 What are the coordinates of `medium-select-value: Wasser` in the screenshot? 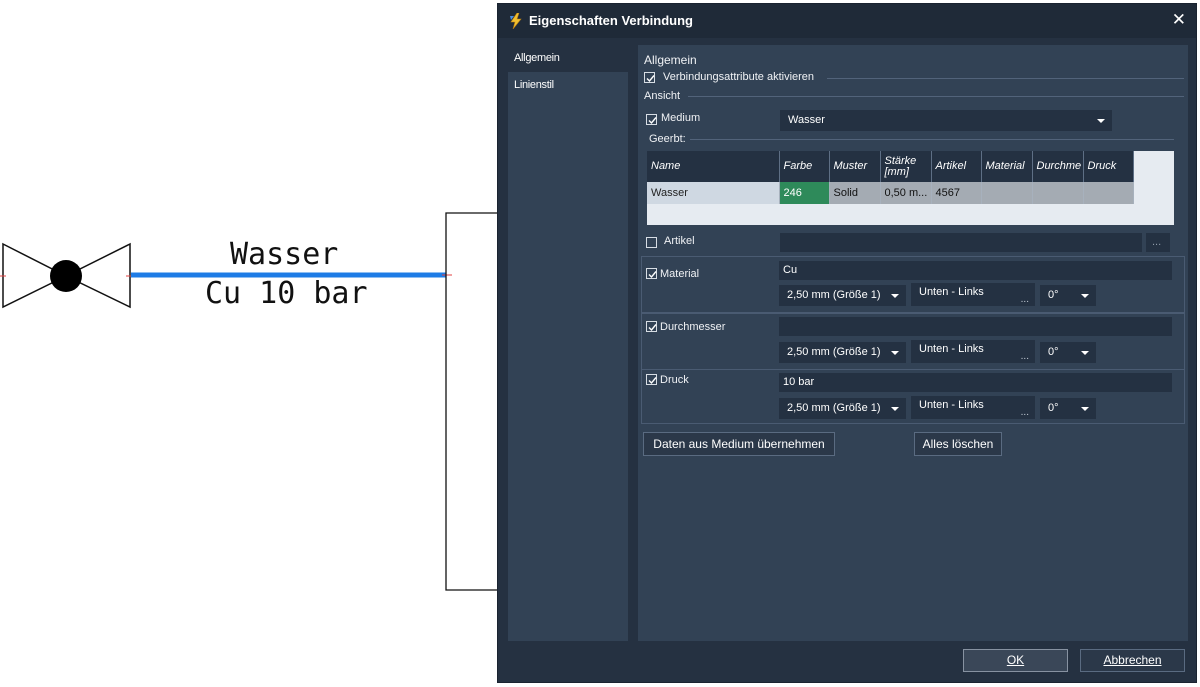 It's located at (806, 120).